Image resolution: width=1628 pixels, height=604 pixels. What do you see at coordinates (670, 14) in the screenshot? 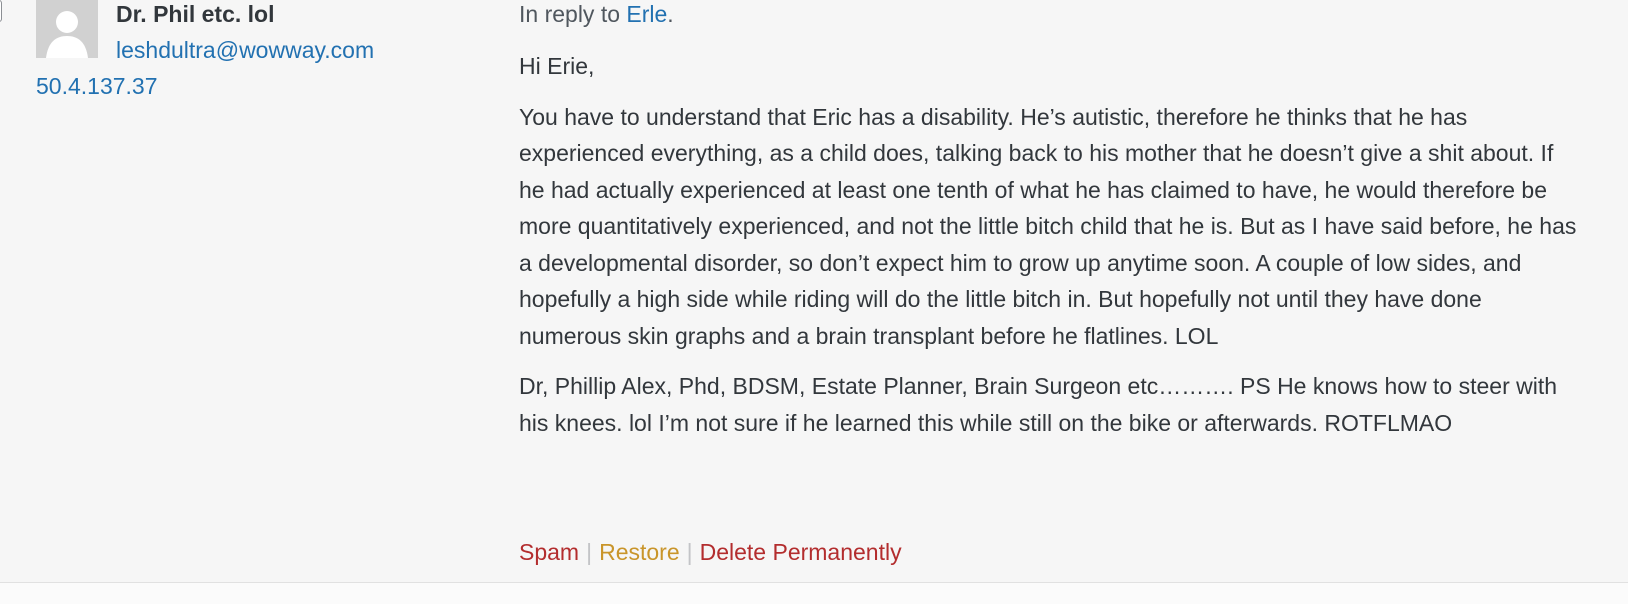
I see `reply-suffix: .` at bounding box center [670, 14].